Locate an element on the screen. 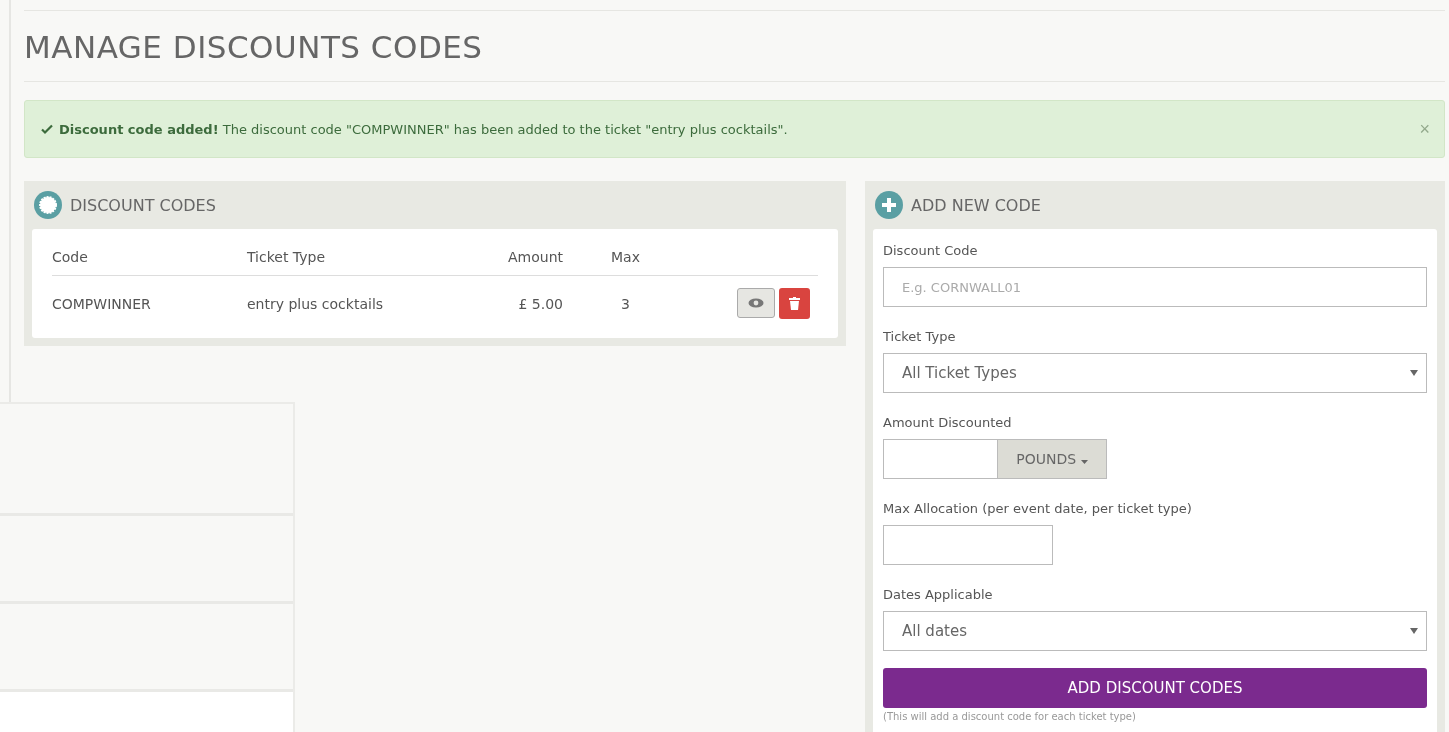 Image resolution: width=1449 pixels, height=732 pixels. table-cell: 3 is located at coordinates (625, 306).